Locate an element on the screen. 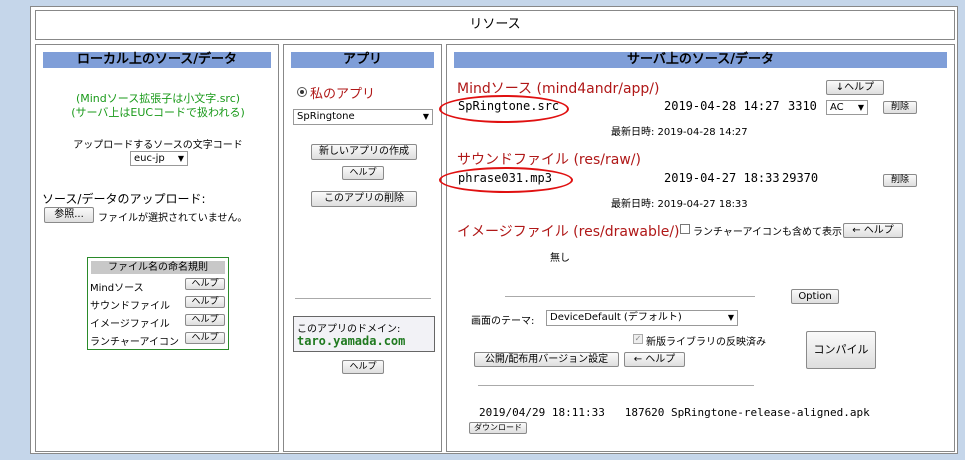 The width and height of the screenshot is (965, 460). launcher-checkbox is located at coordinates (685, 229).